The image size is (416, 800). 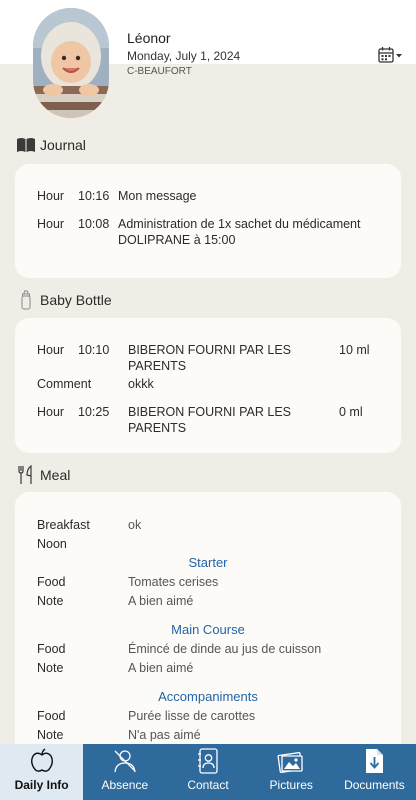 I want to click on bottle-entry-time: 10:25, so click(x=94, y=412).